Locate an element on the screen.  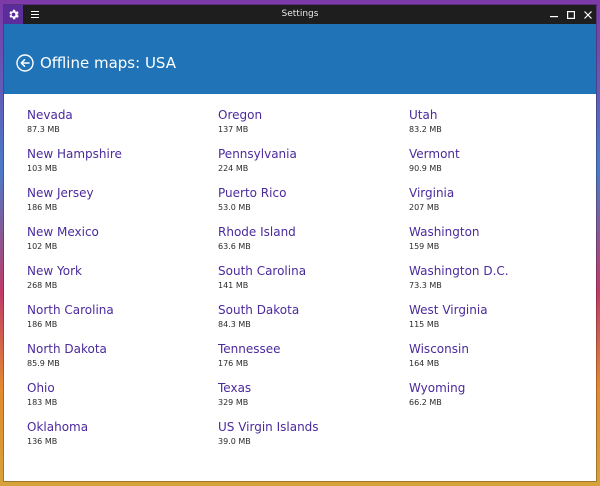
region-name: Washington D.C. is located at coordinates (459, 271).